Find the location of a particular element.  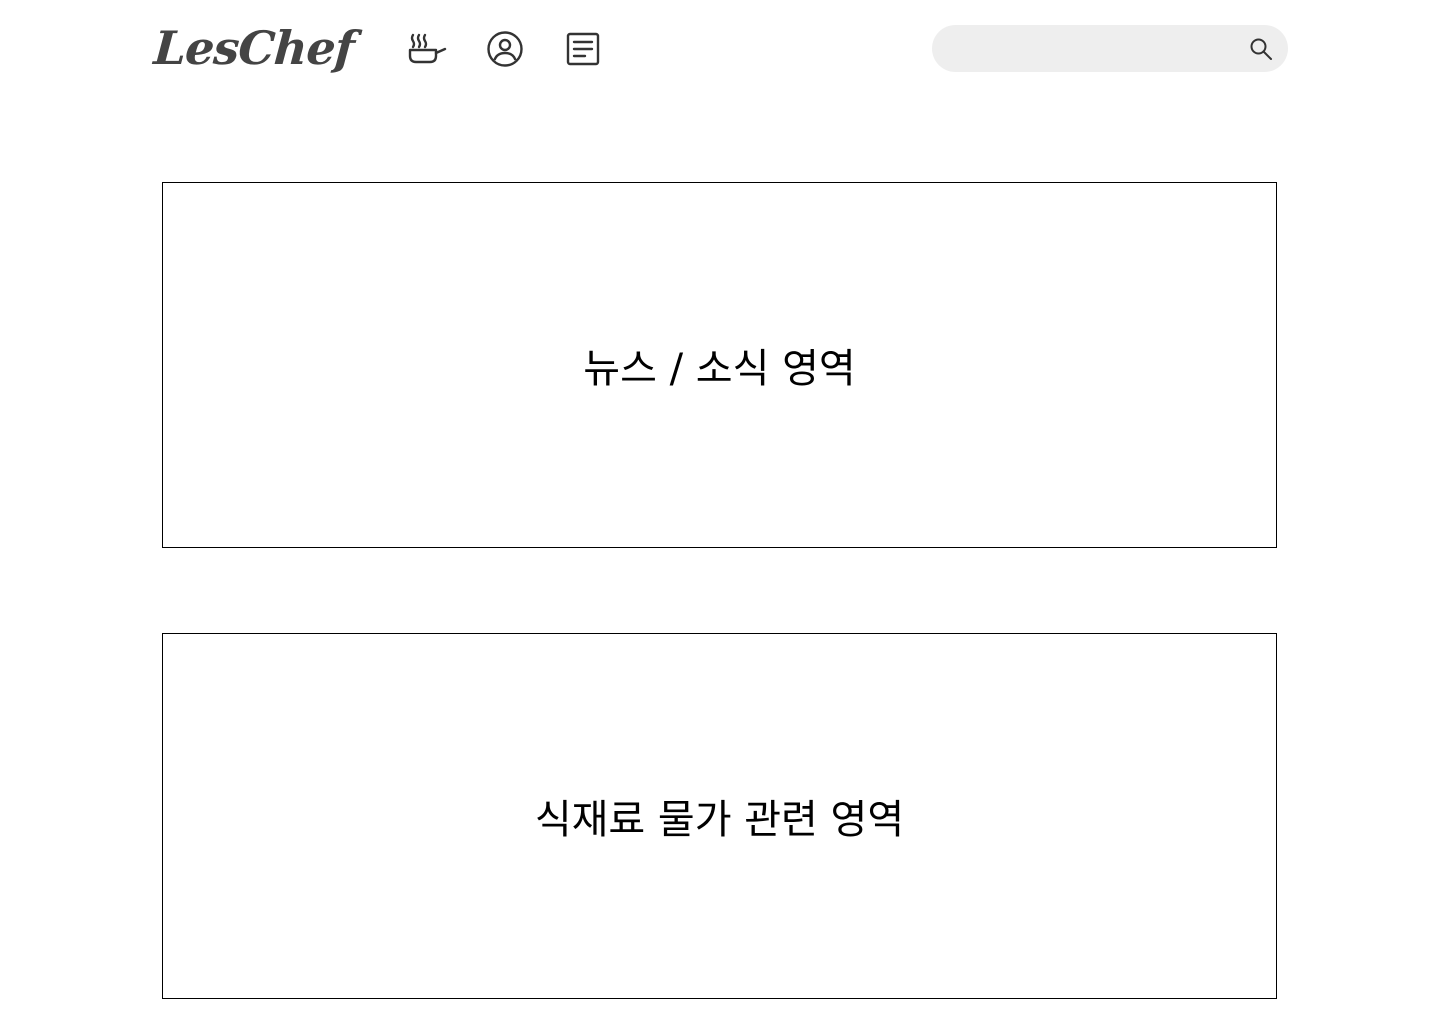

top-header: LesChef is located at coordinates (720, 50).